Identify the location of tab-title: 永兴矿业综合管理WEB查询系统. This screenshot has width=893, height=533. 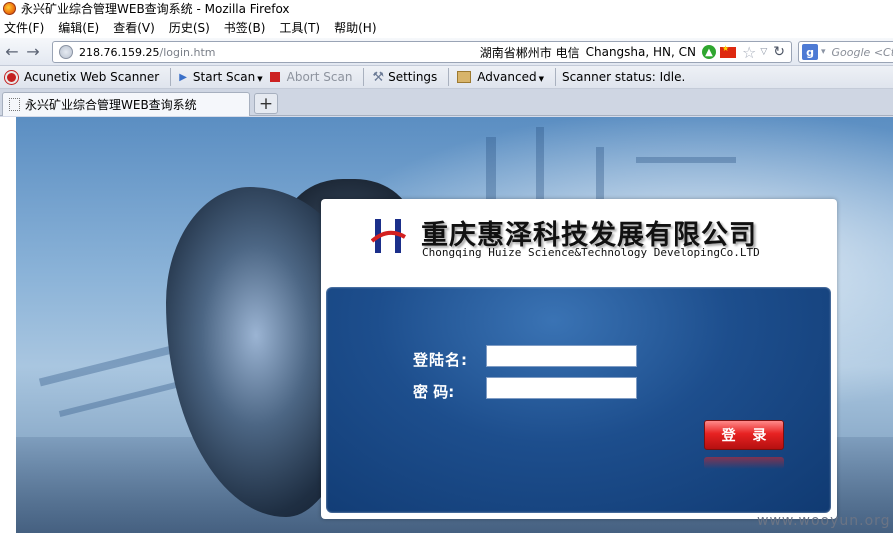
(111, 105).